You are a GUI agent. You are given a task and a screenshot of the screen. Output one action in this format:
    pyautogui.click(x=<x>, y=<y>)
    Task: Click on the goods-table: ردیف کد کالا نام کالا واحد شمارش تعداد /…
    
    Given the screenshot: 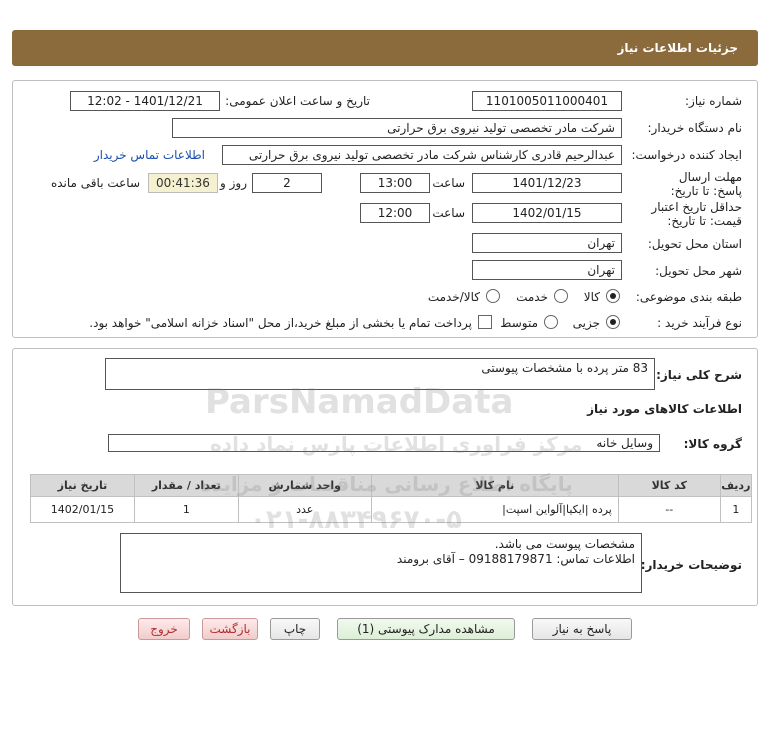 What is the action you would take?
    pyautogui.click(x=391, y=498)
    